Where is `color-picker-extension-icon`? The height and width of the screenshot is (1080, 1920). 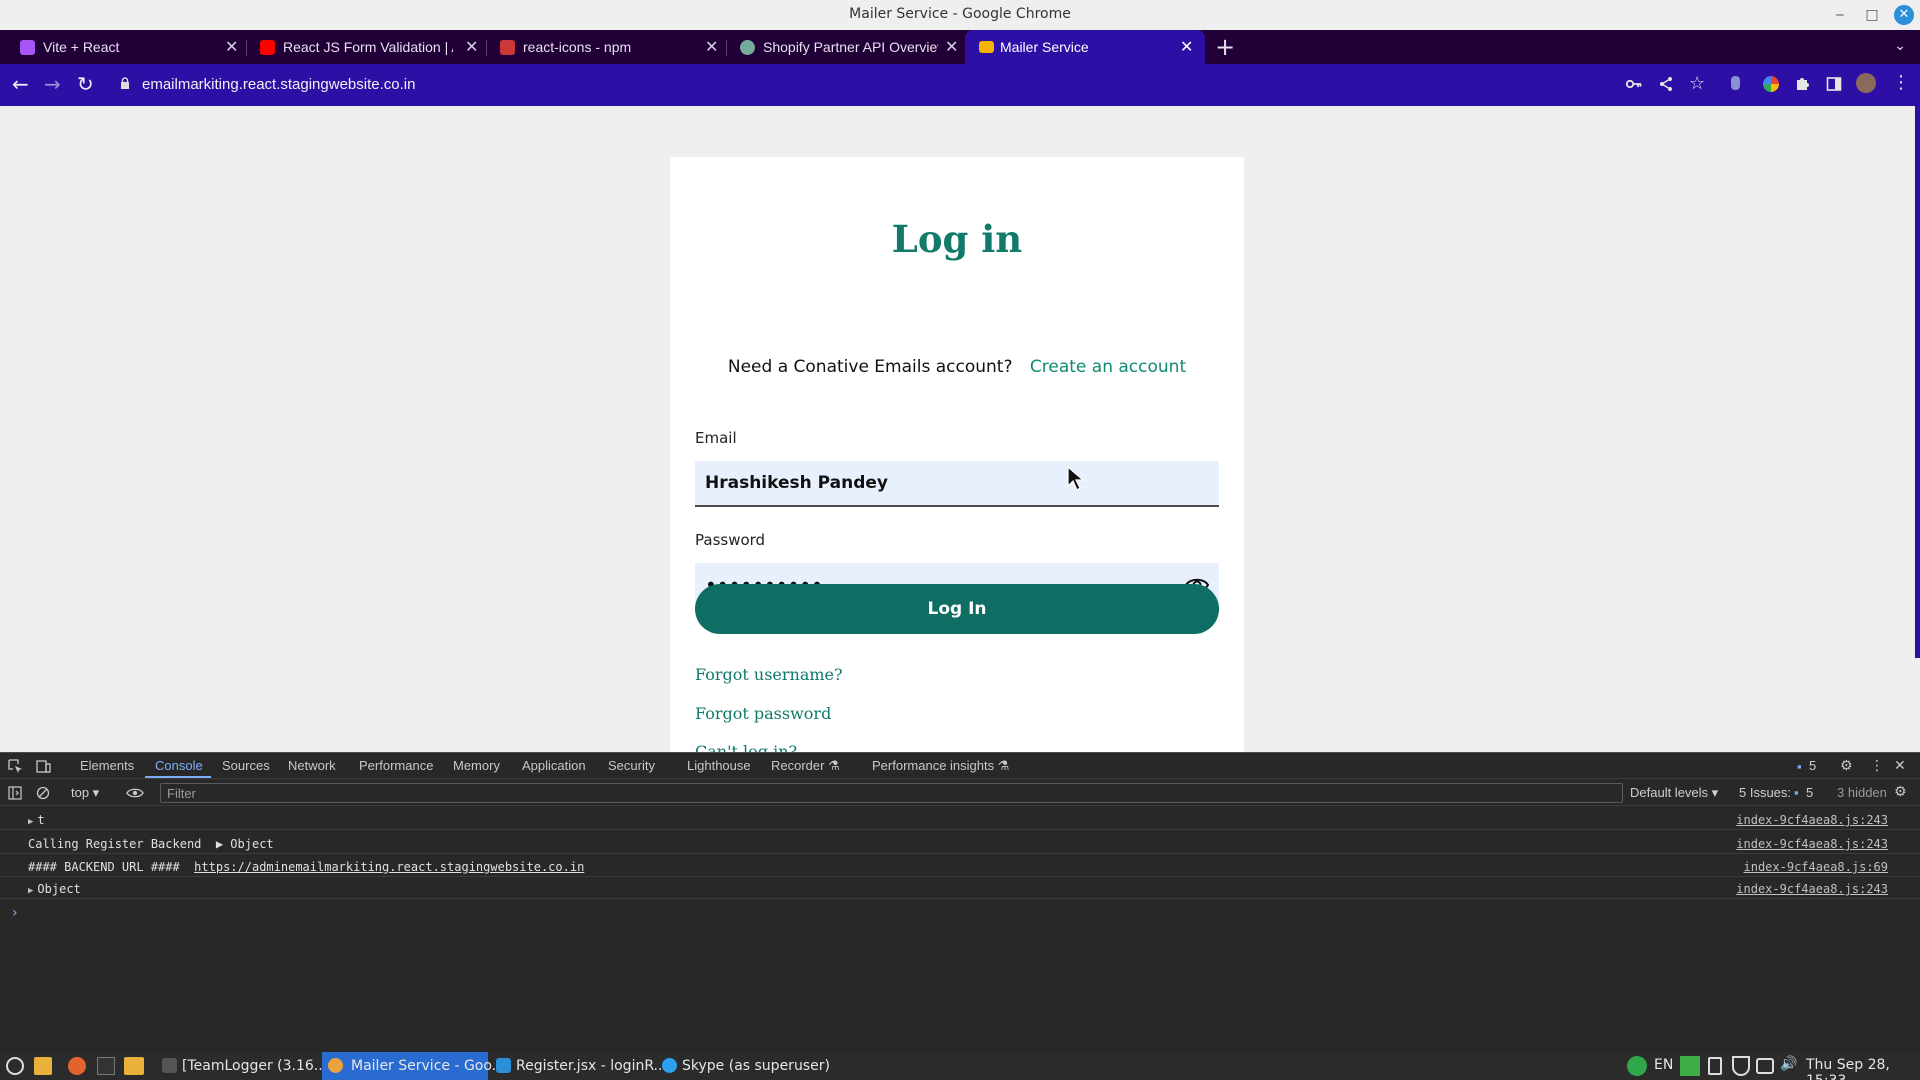 color-picker-extension-icon is located at coordinates (1771, 84).